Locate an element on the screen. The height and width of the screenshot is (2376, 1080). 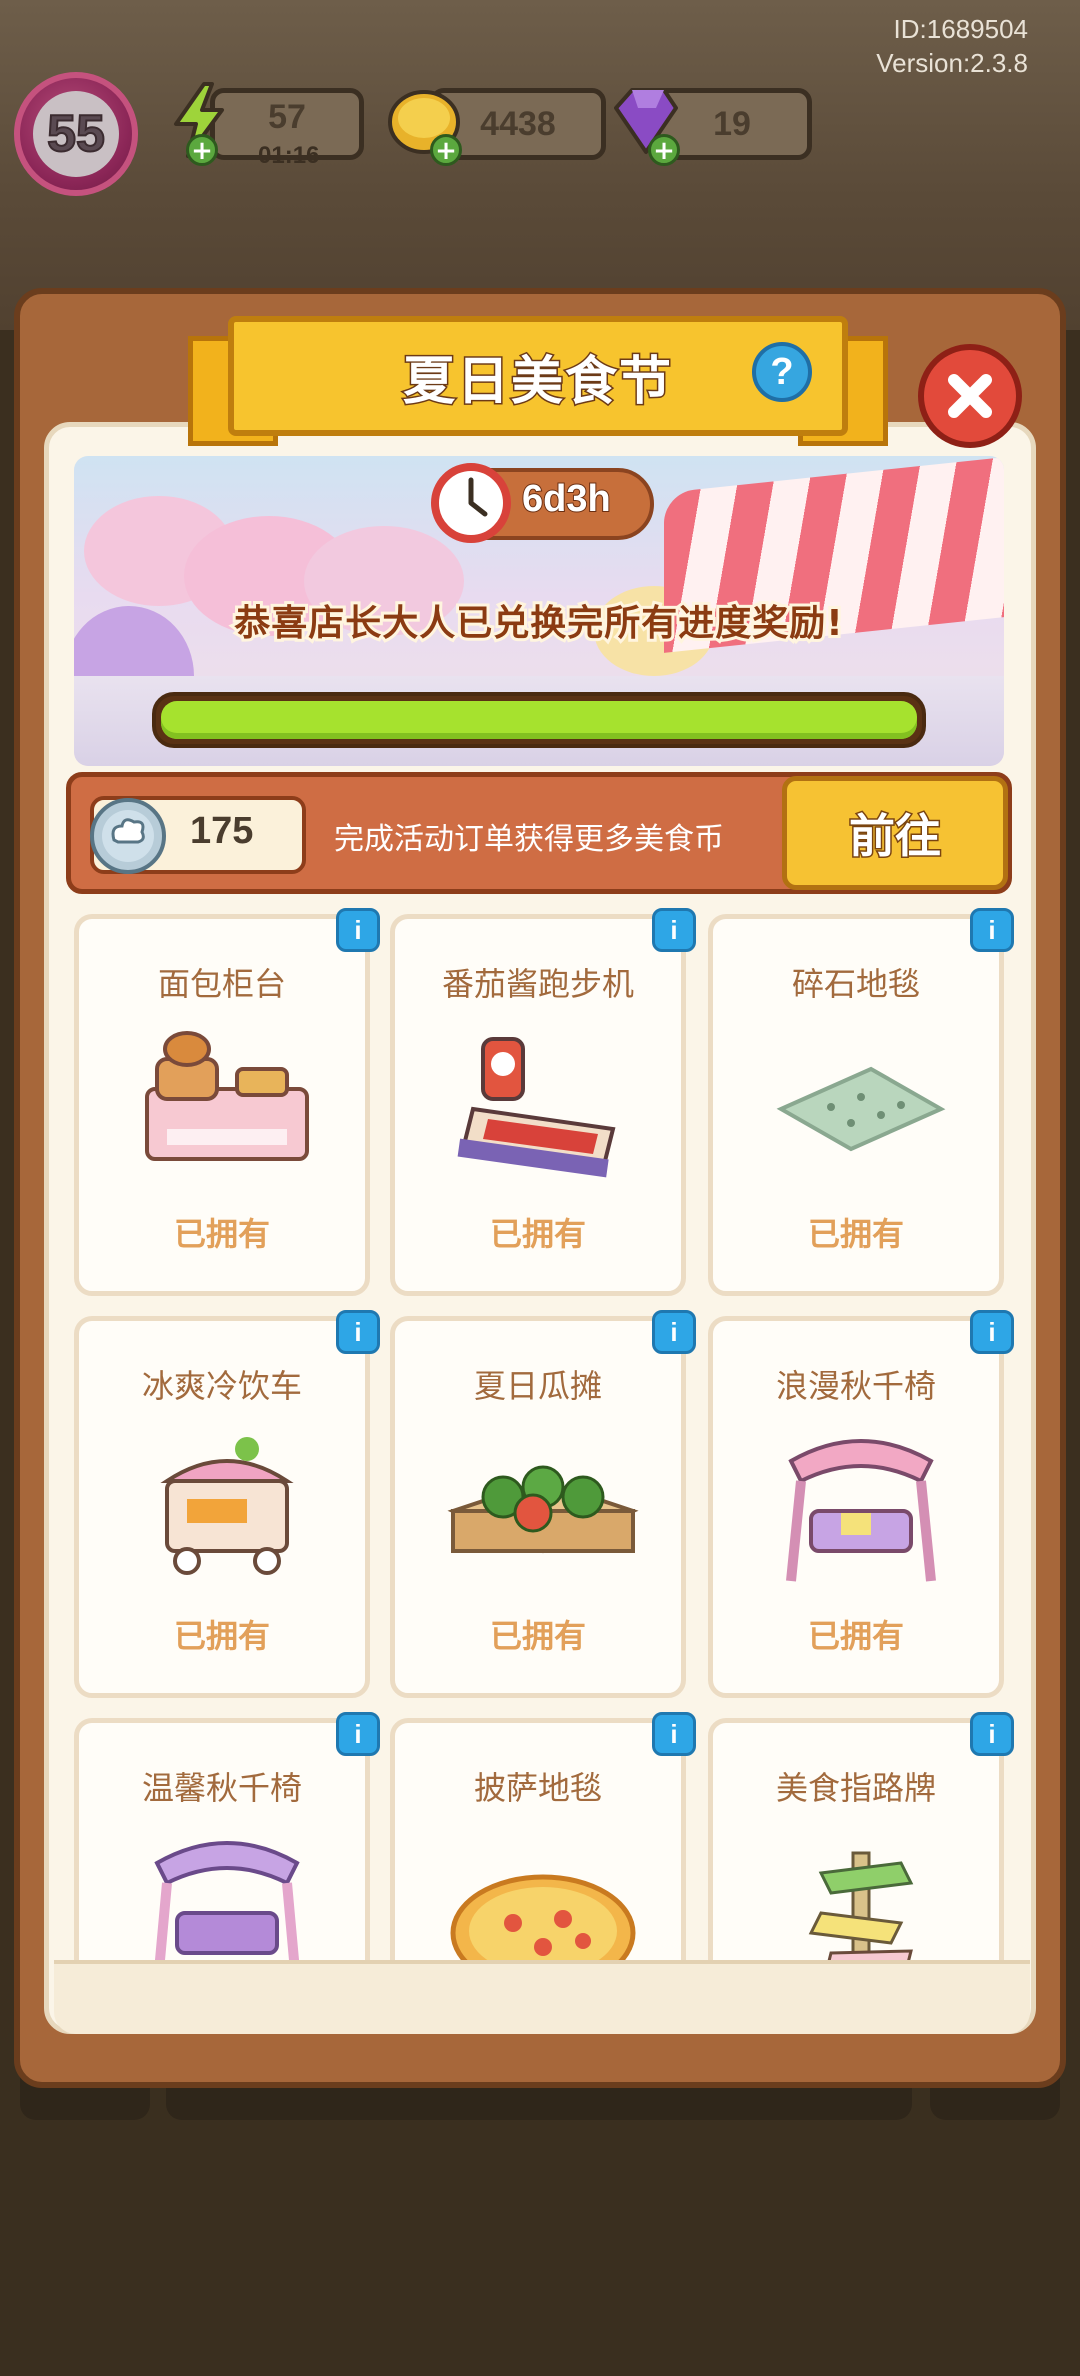
help-button: ? is located at coordinates (782, 372).